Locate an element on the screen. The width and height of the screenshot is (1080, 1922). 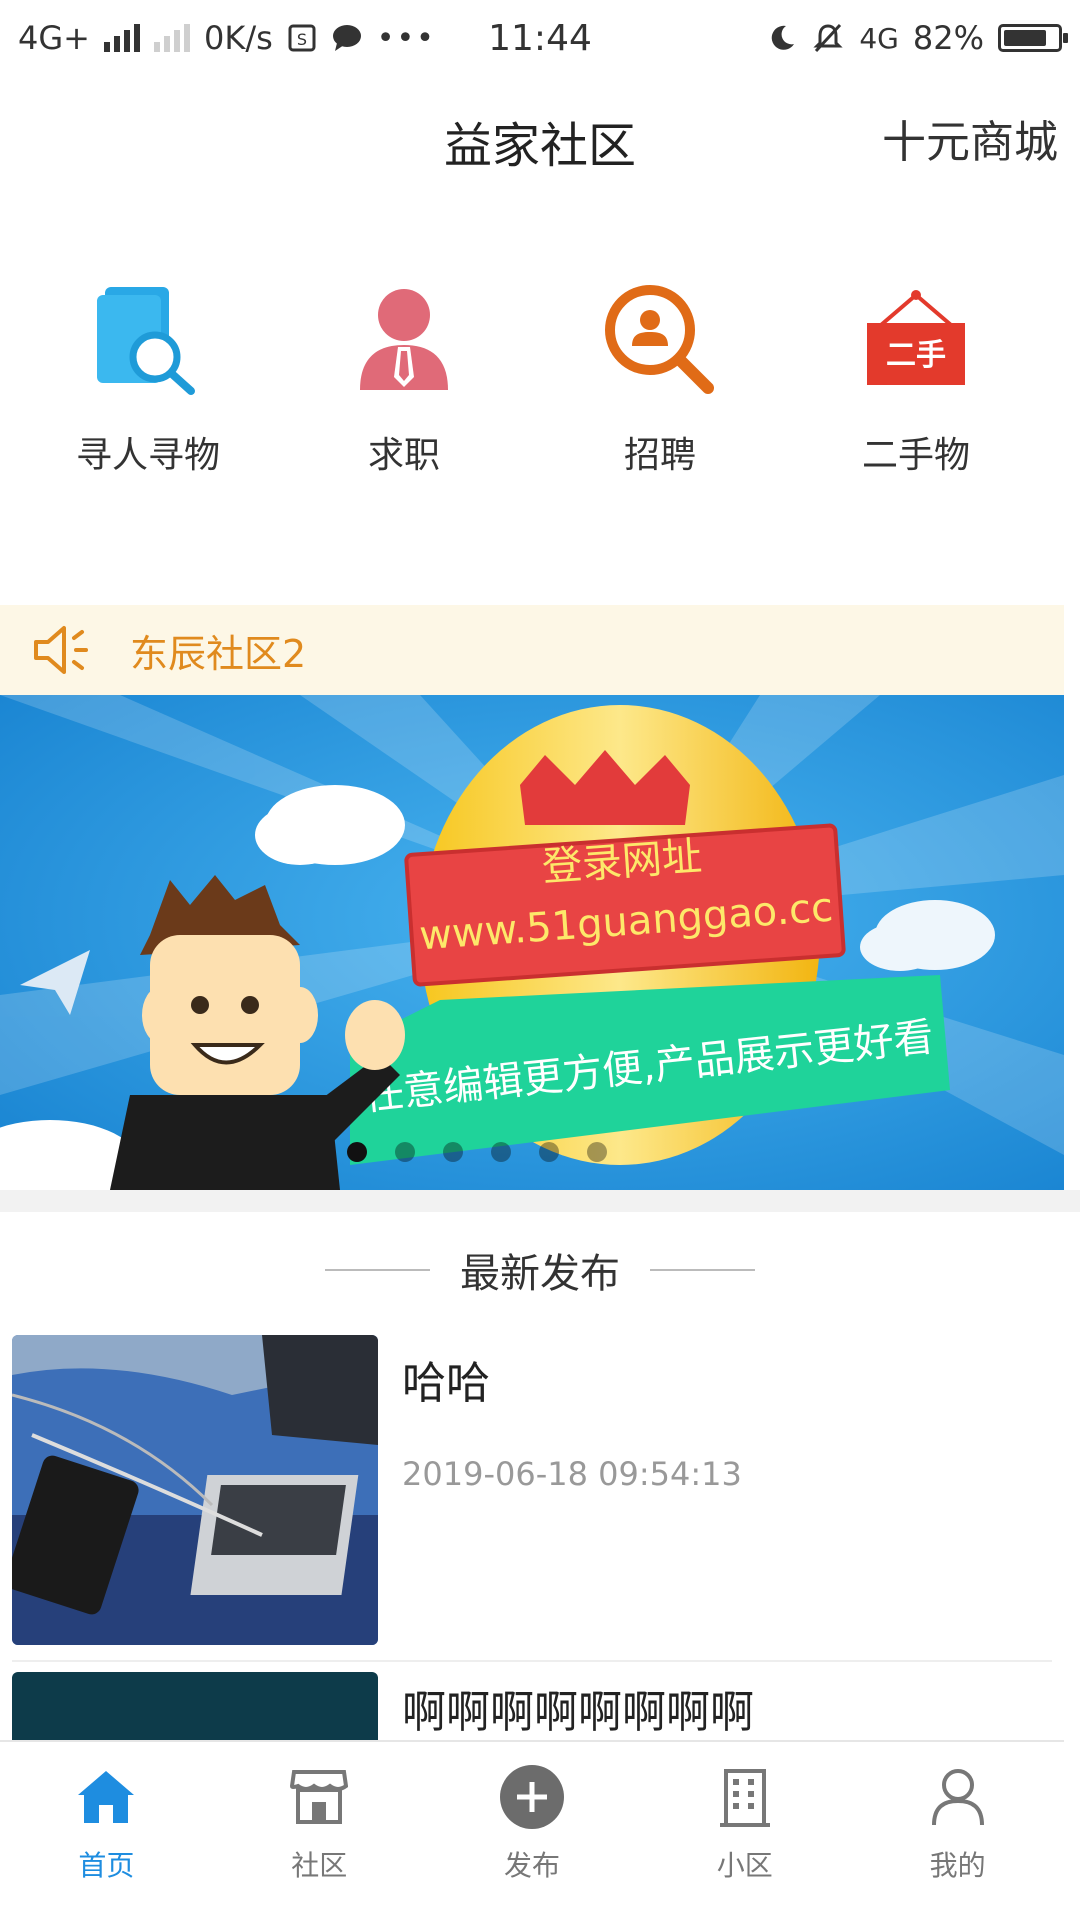
quick-secondhand: 二手 二手物 is located at coordinates (916, 390).